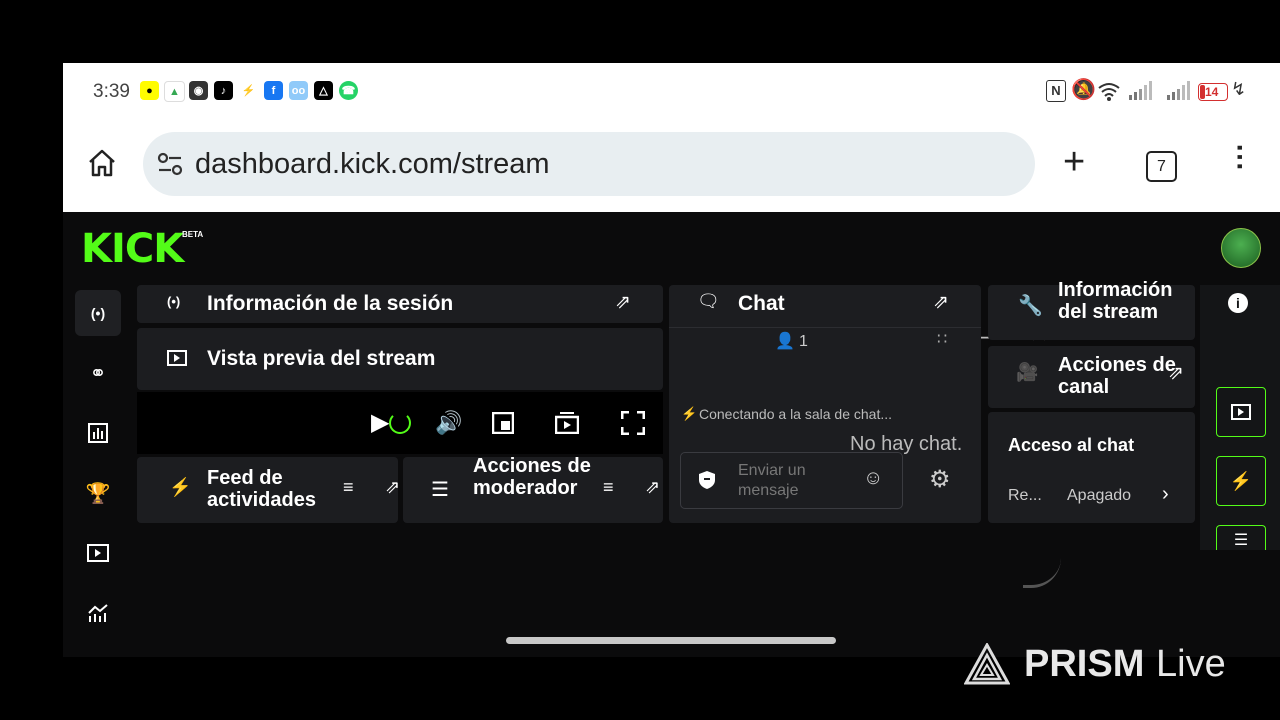 Image resolution: width=1280 pixels, height=720 pixels. Describe the element at coordinates (1238, 303) in the screenshot. I see `info-icon: i` at that location.